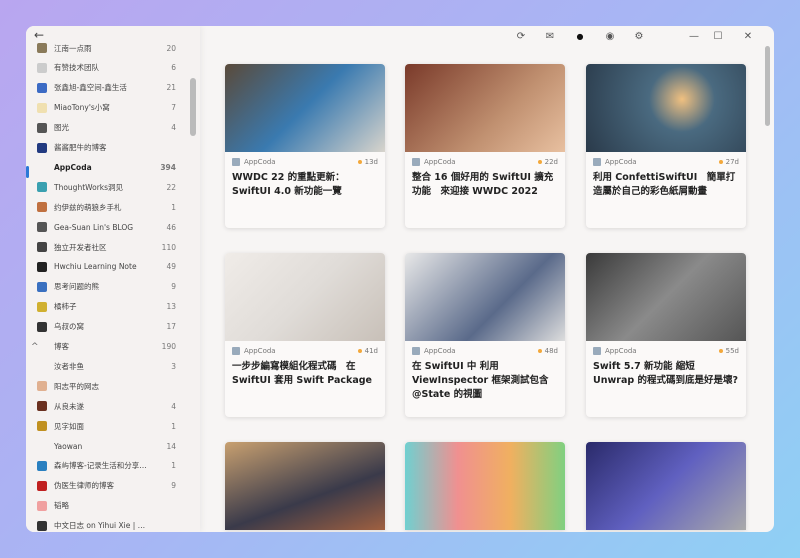  Describe the element at coordinates (61, 346) in the screenshot. I see `sidebar-item-label: 博客` at that location.